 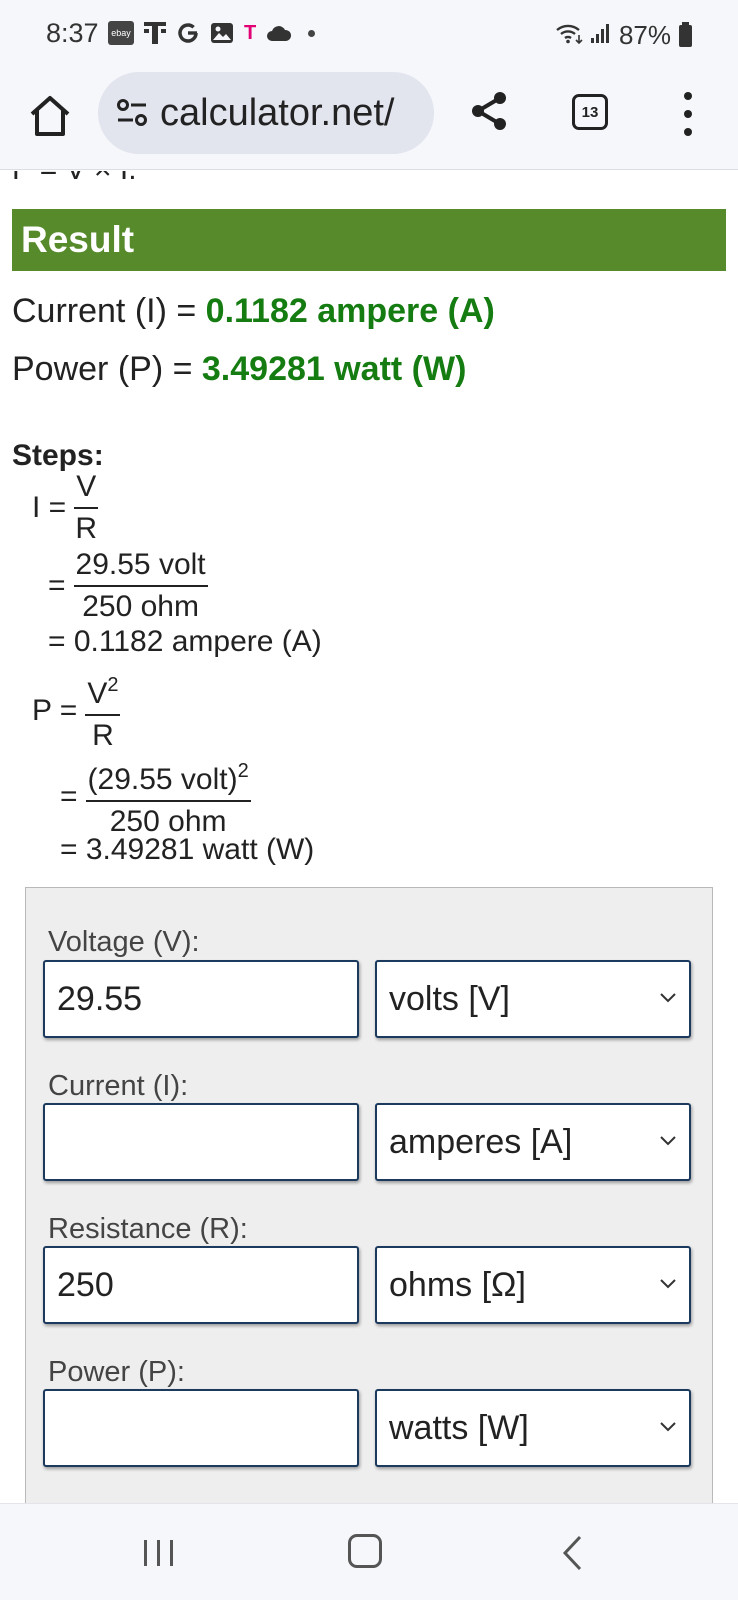 What do you see at coordinates (185, 641) in the screenshot?
I see `step-current-result: = 0.1182 ampere (A)` at bounding box center [185, 641].